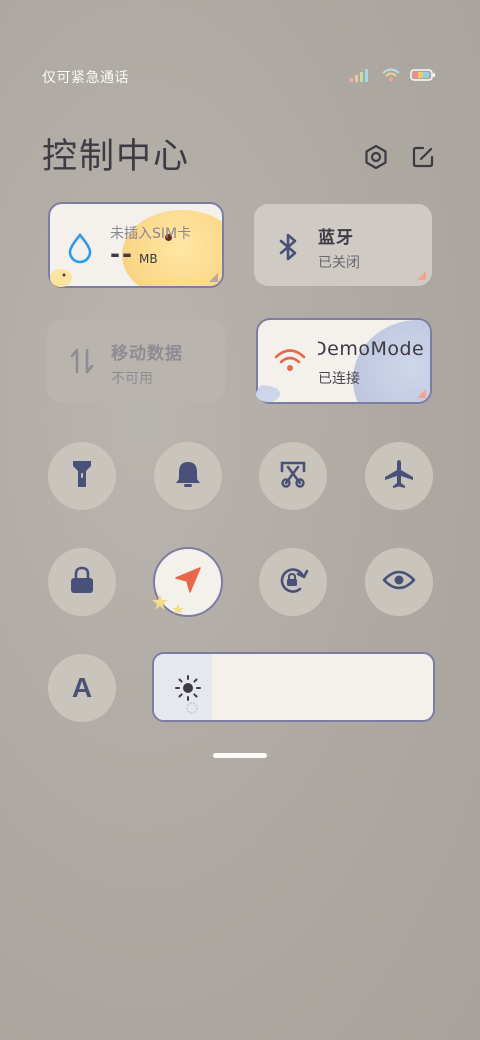  I want to click on reading-mode-toggle, so click(399, 582).